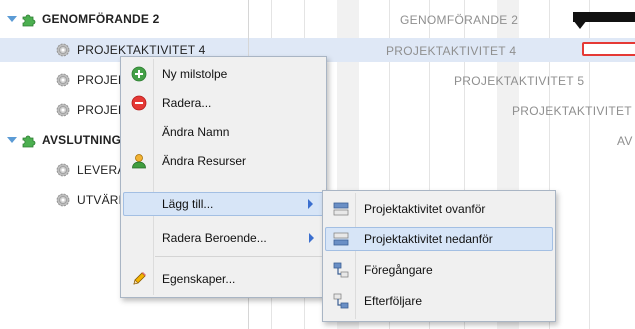  I want to click on tree-row-genomforande-2: GENOMFÖRANDE 2, so click(124, 19).